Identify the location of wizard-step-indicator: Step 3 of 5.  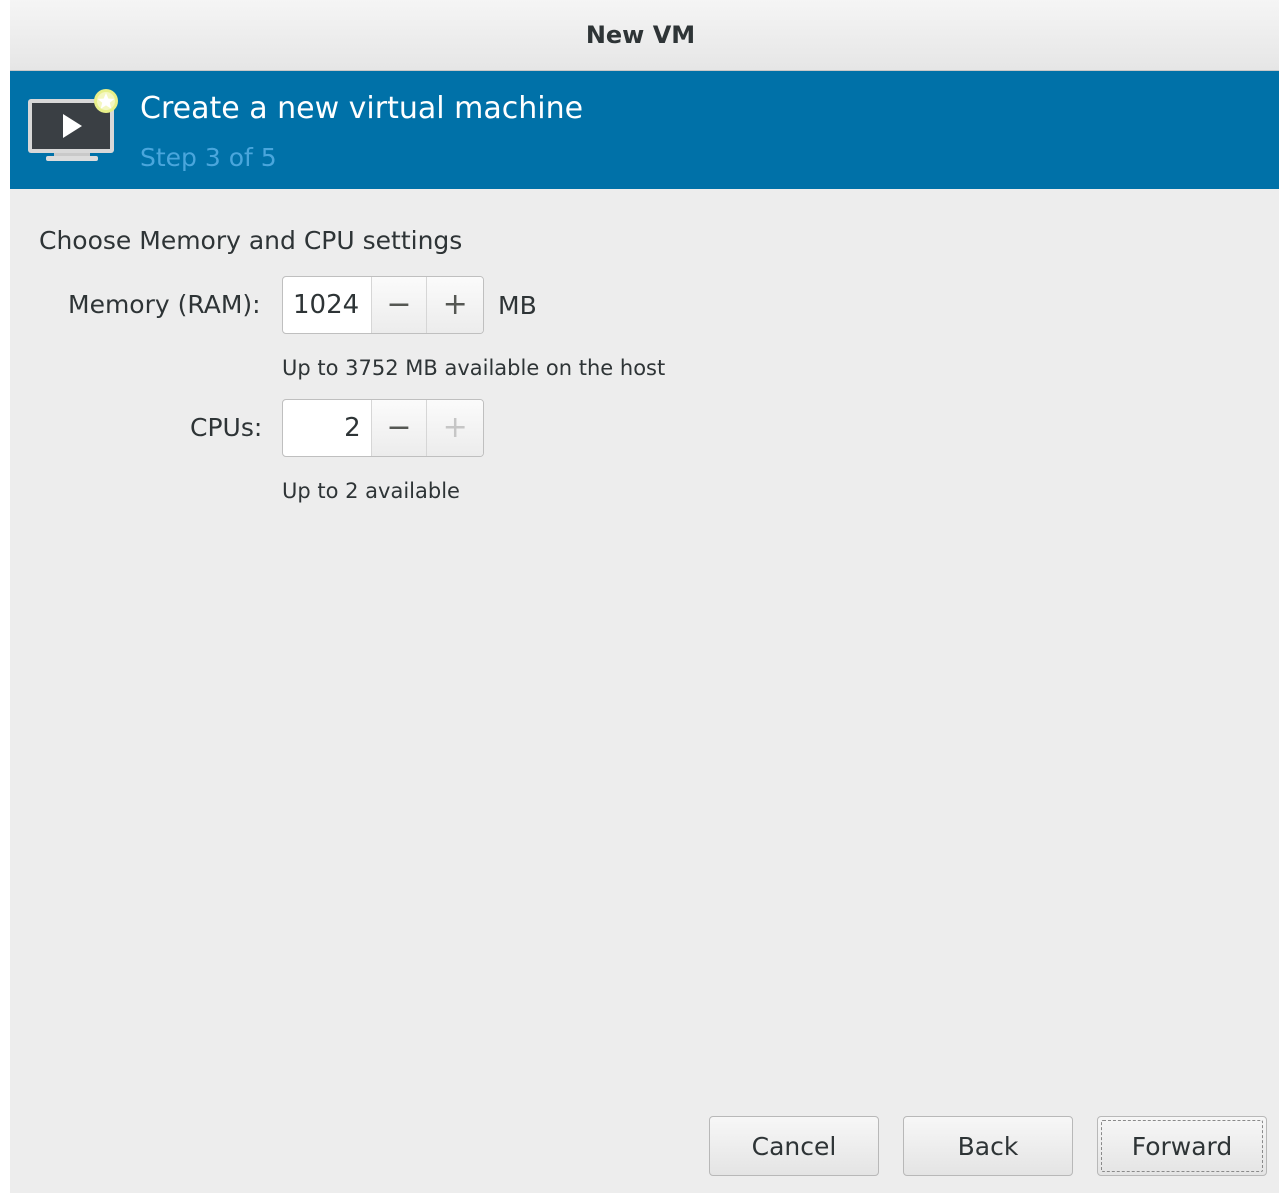
(208, 157).